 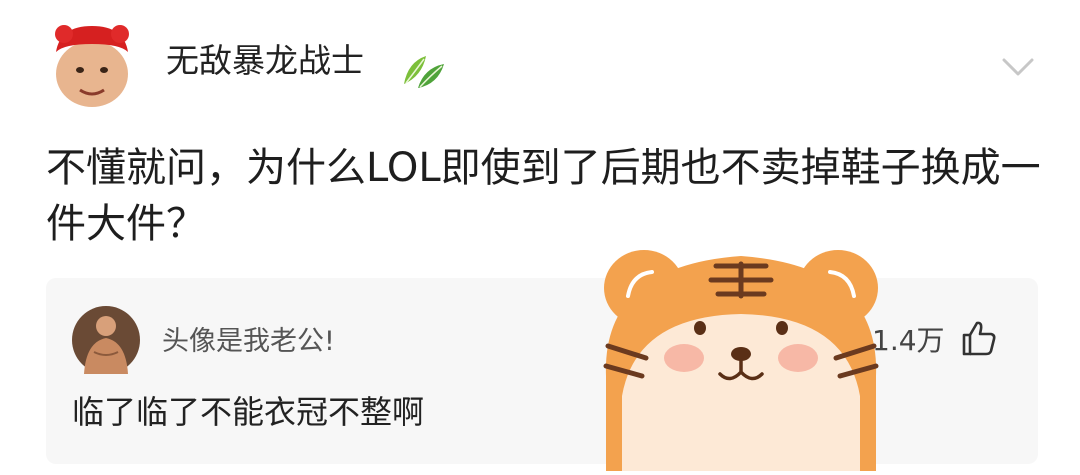 I want to click on author-name: 无敌暴龙战士, so click(x=265, y=60).